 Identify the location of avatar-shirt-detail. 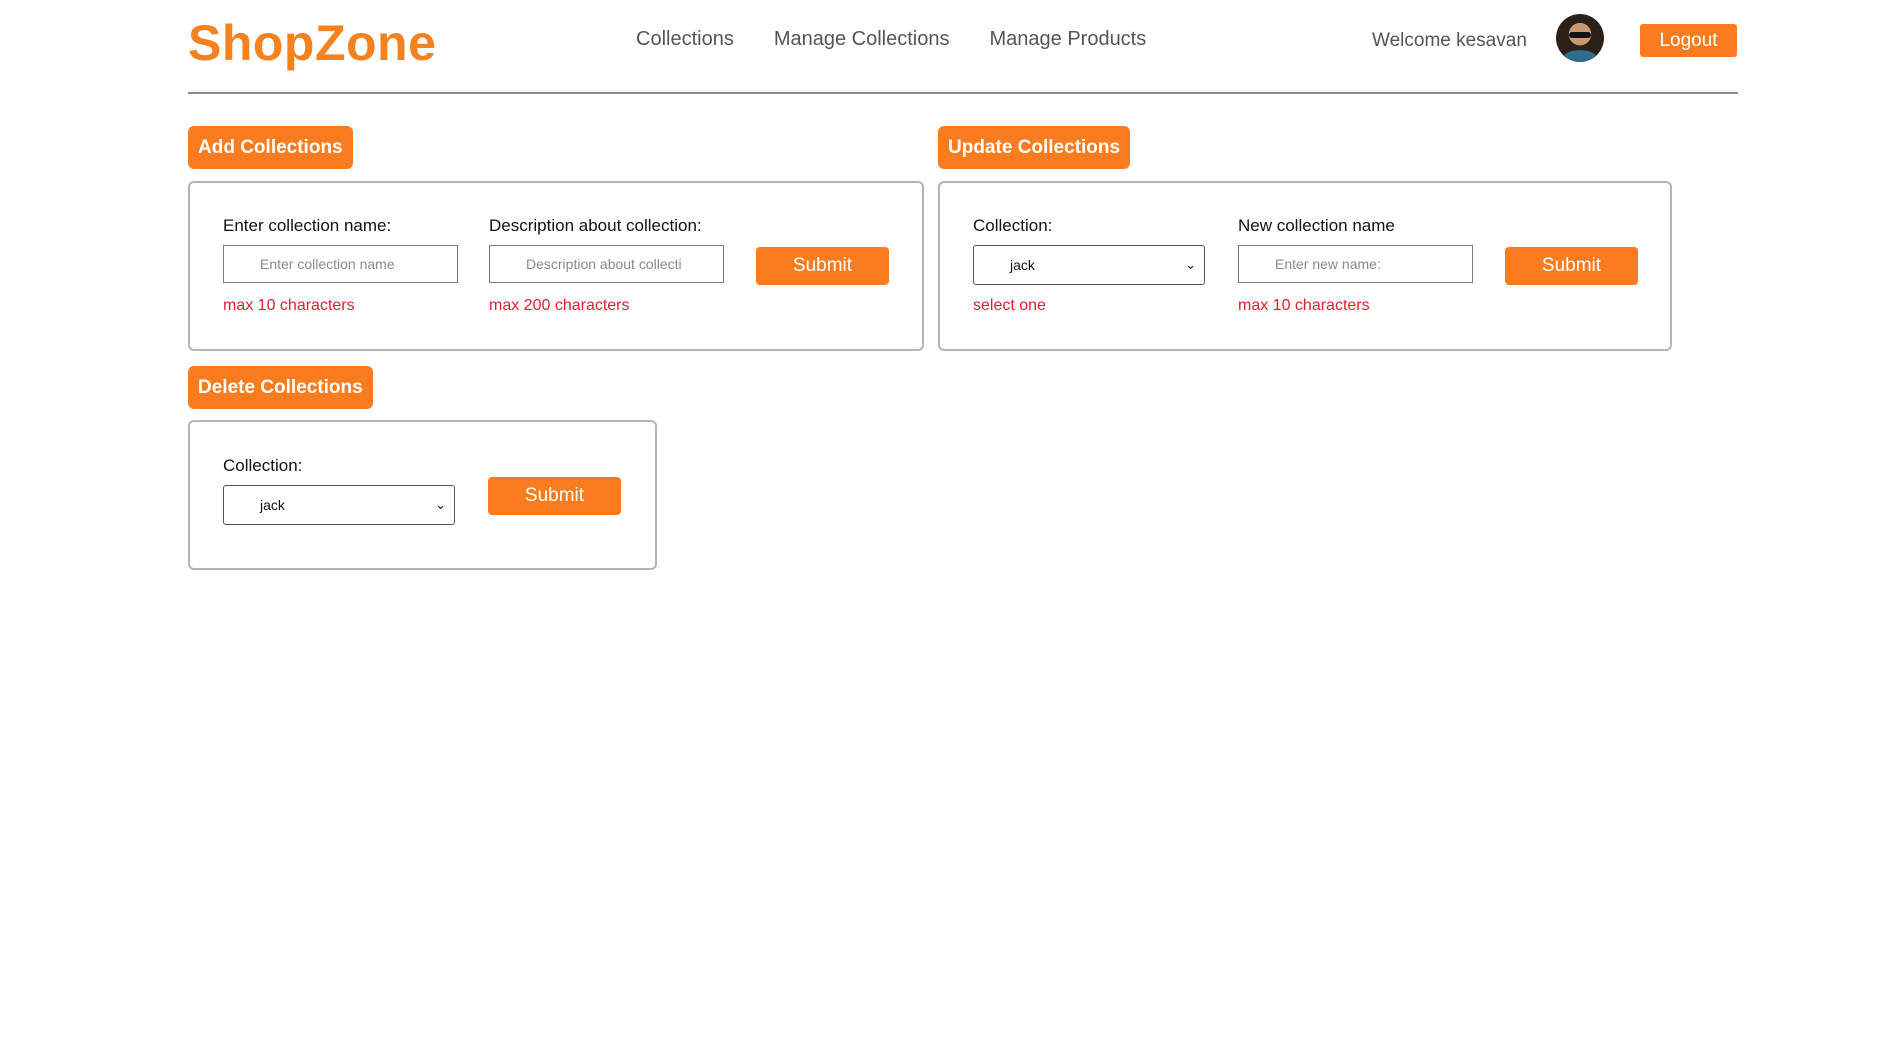
(1580, 56).